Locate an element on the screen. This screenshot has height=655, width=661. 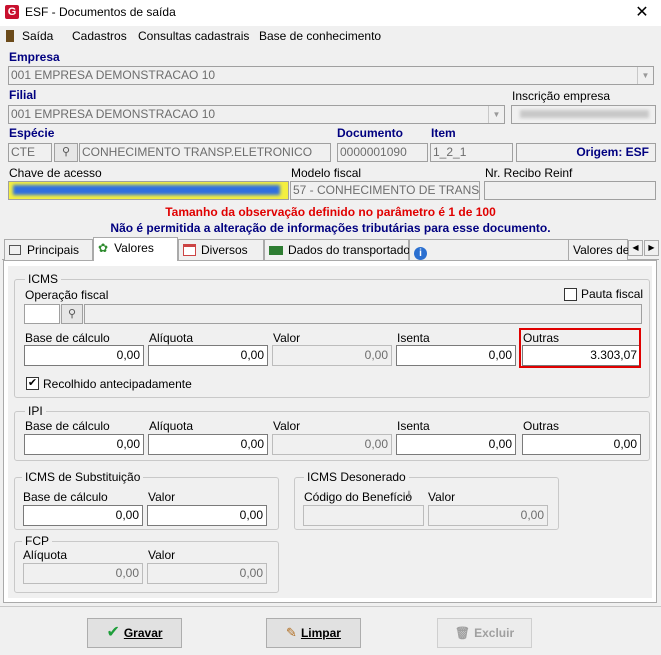
item-label: Item is located at coordinates (443, 133).